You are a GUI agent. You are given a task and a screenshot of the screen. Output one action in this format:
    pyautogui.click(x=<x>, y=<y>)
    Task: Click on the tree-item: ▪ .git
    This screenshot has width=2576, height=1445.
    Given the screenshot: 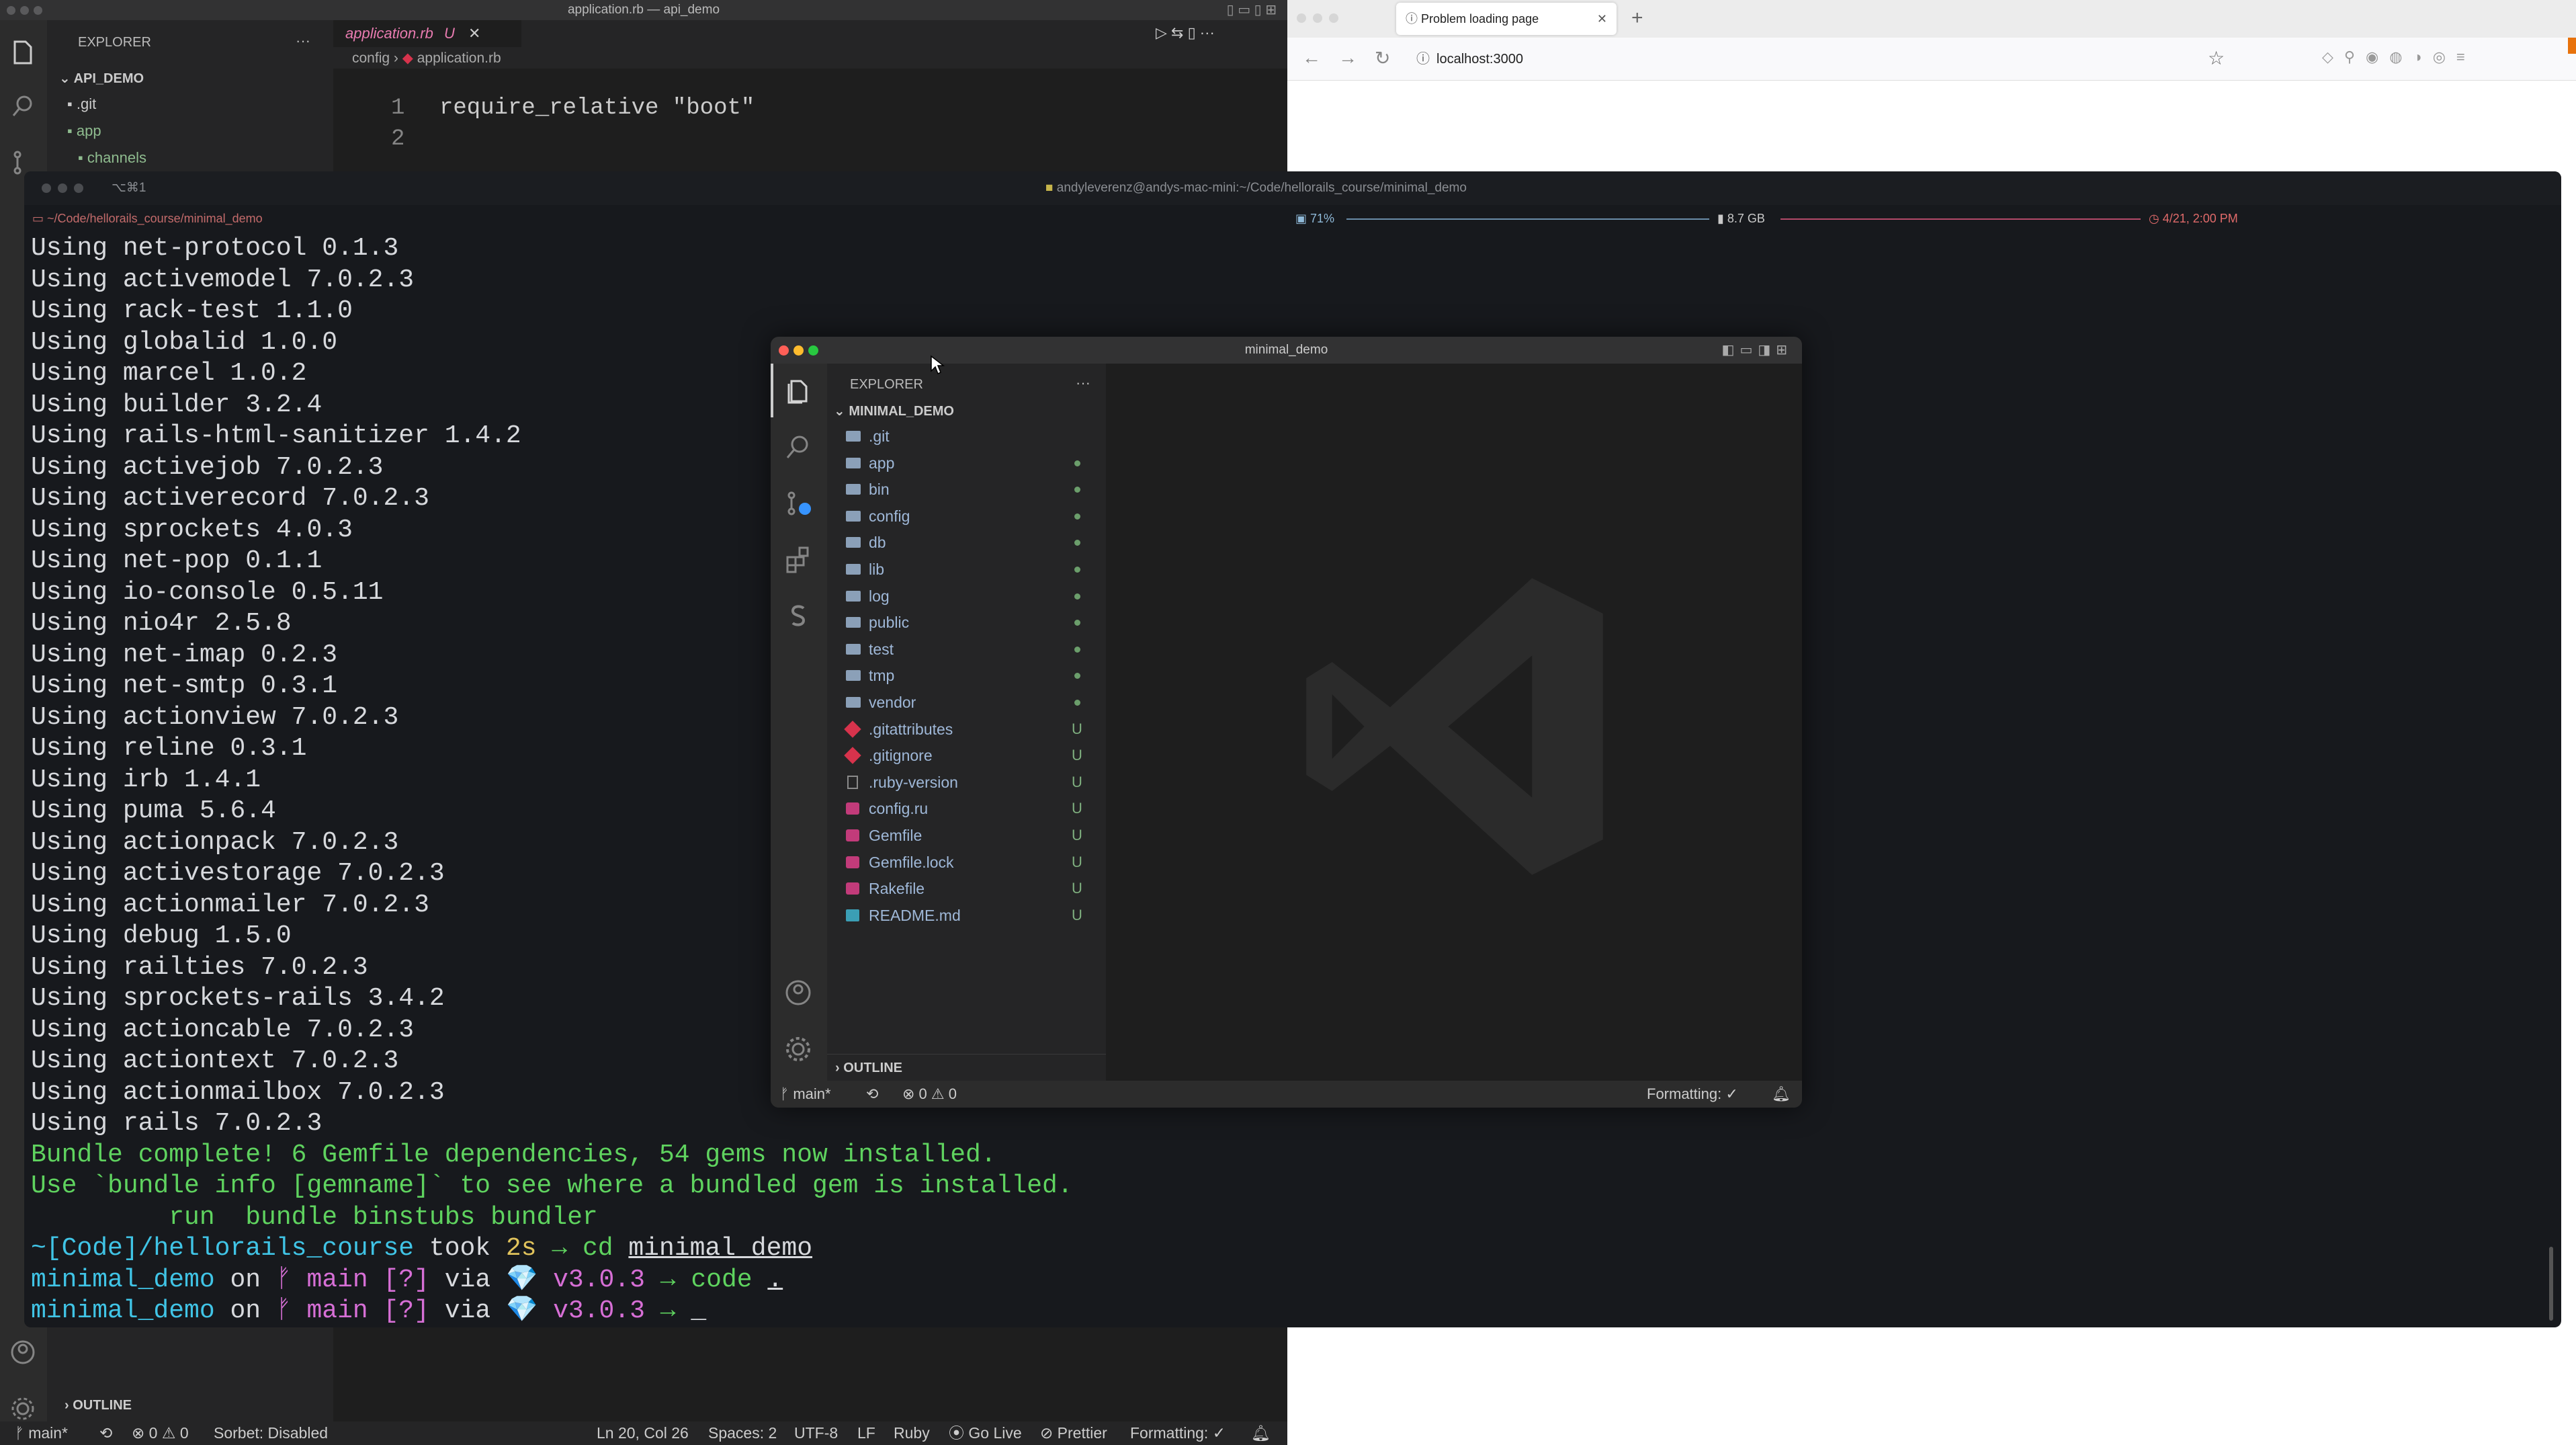 What is the action you would take?
    pyautogui.click(x=81, y=104)
    